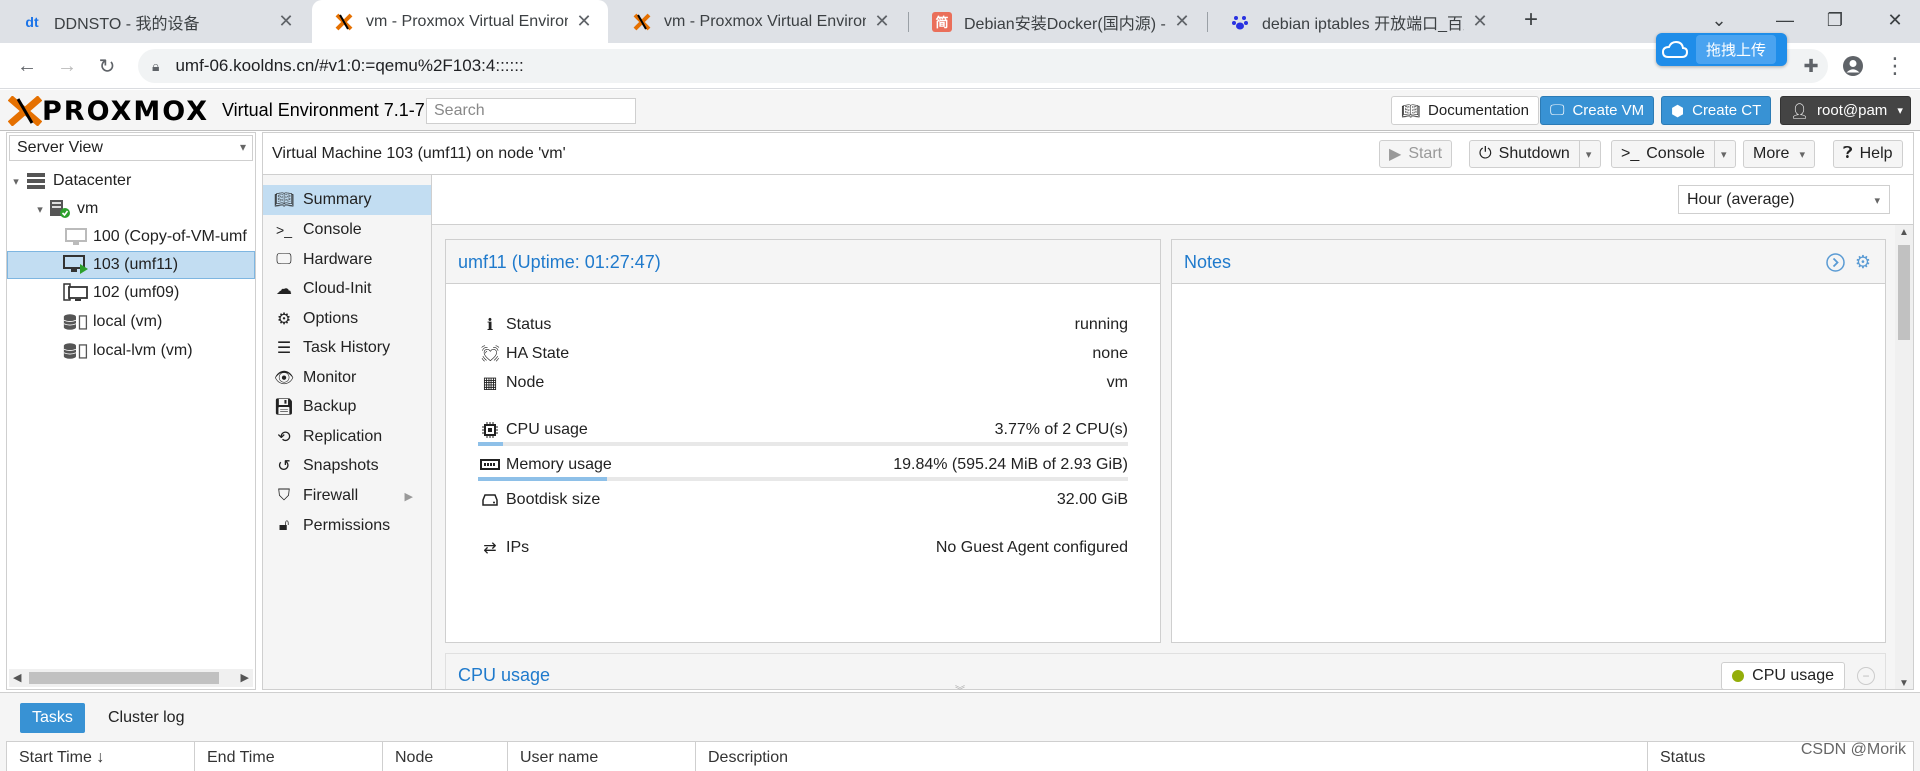 The width and height of the screenshot is (1920, 771). I want to click on collapse-circle-icon, so click(1835, 262).